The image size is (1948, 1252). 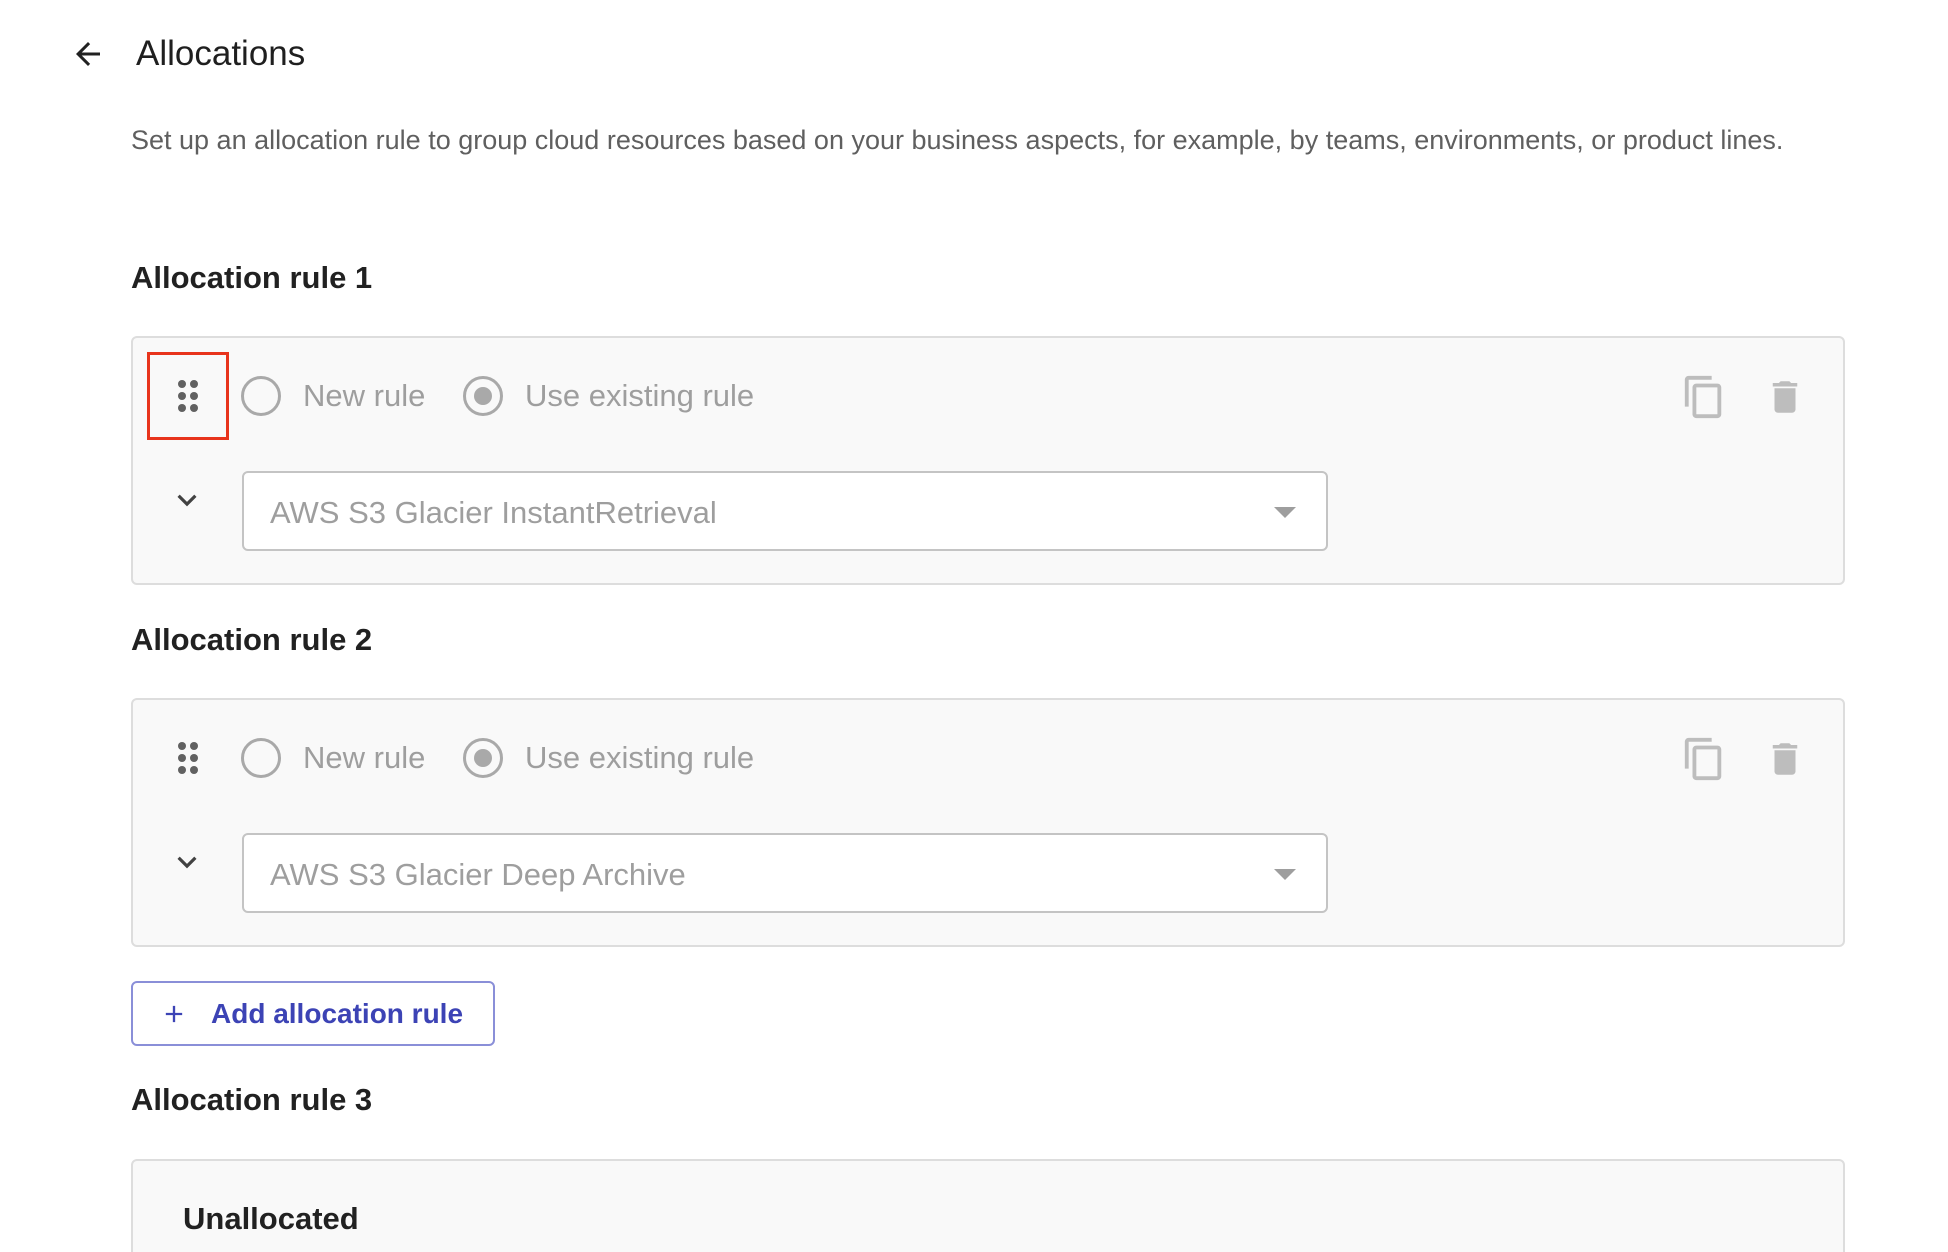 What do you see at coordinates (493, 512) in the screenshot?
I see `select-value: AWS S3 Glacier InstantRetrieval` at bounding box center [493, 512].